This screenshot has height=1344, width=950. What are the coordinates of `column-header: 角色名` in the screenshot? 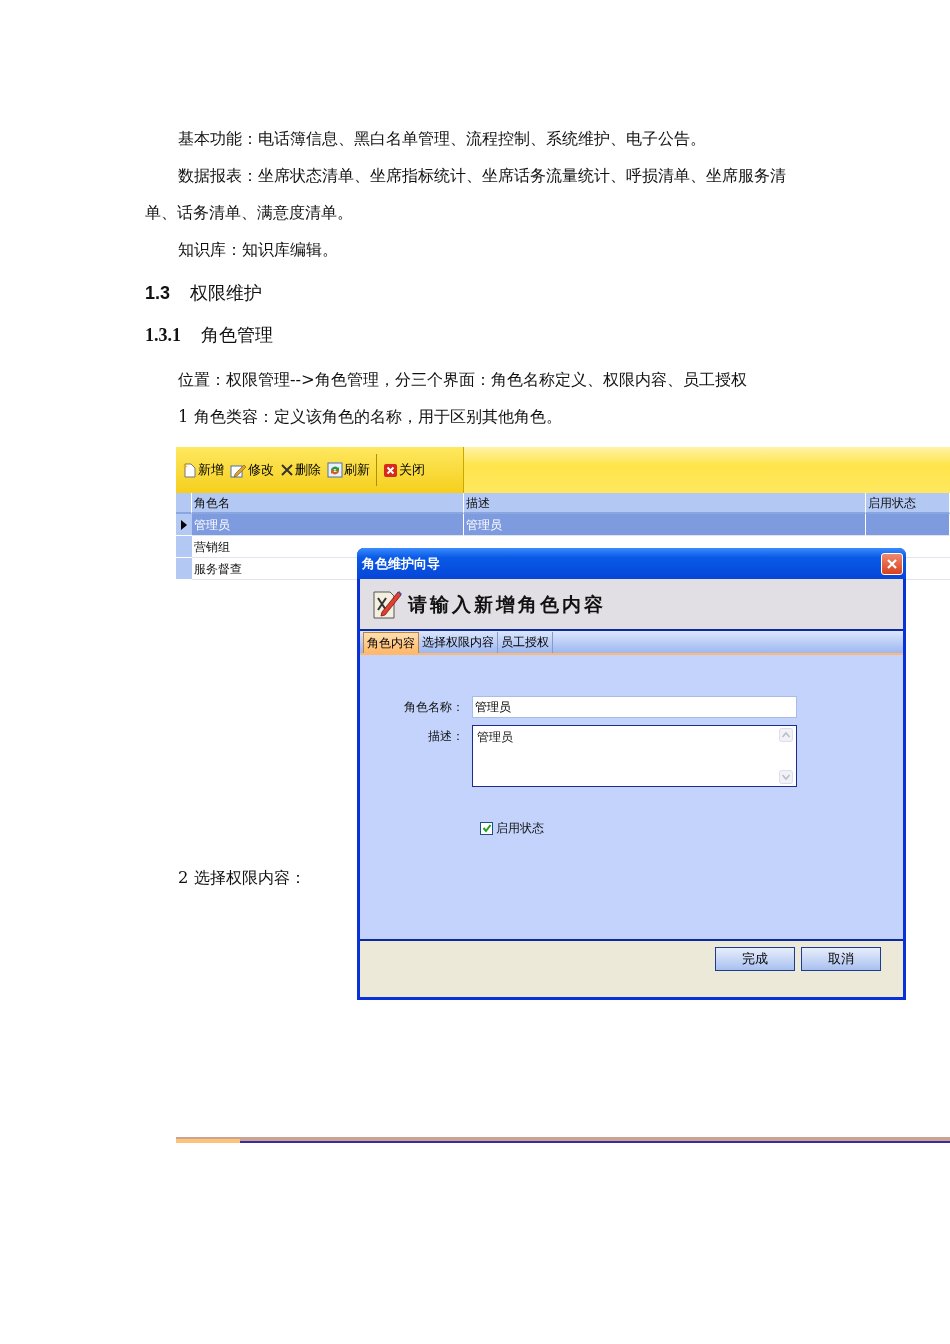 It's located at (328, 503).